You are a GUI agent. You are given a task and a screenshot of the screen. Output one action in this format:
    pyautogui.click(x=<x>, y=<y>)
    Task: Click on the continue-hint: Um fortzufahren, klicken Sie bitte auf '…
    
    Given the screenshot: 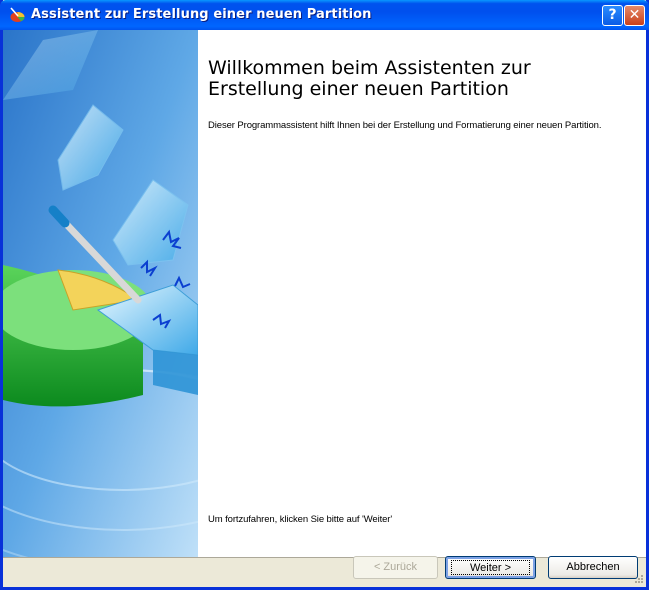 What is the action you would take?
    pyautogui.click(x=300, y=519)
    